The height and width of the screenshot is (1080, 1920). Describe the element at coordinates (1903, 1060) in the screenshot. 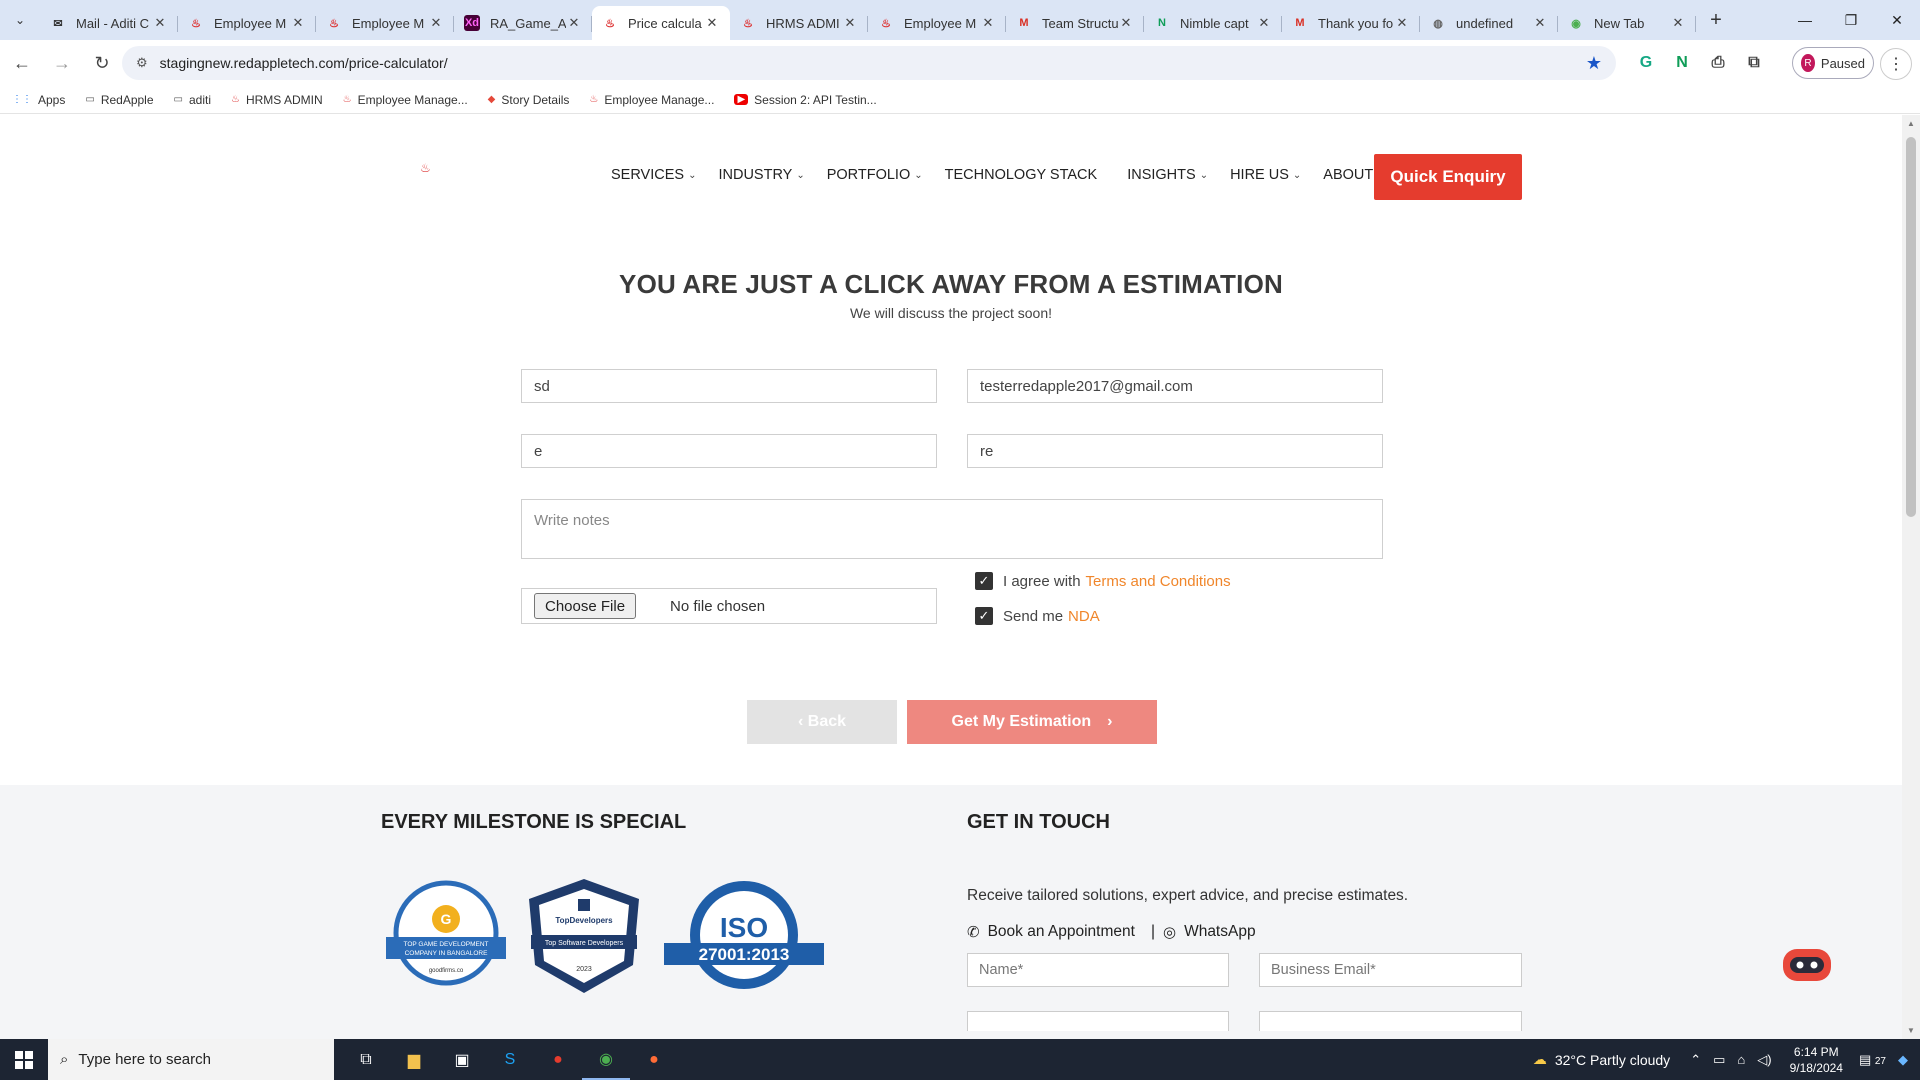

I see `copilot-icon: ◆` at that location.